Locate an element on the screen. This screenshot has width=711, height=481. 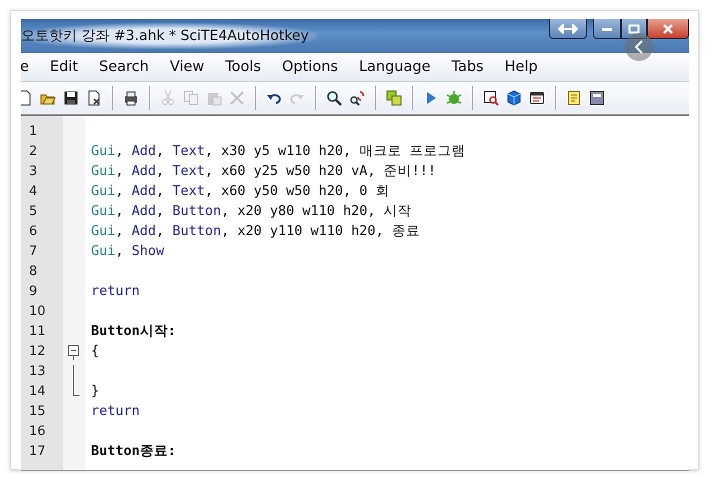
printer-icon is located at coordinates (131, 98).